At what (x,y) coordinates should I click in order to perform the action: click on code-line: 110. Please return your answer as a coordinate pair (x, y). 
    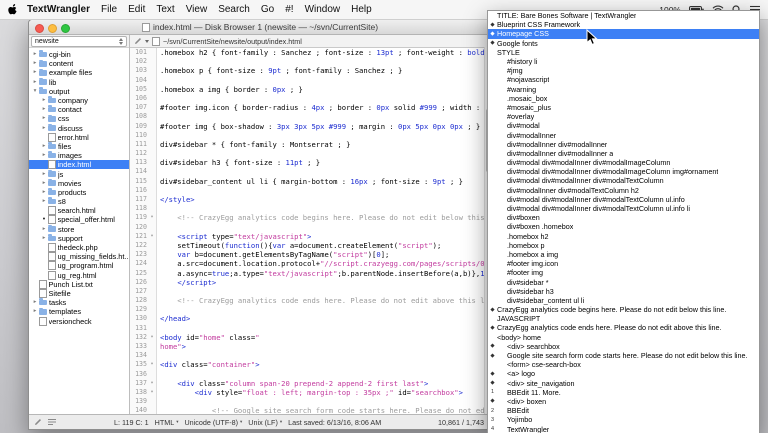
    Looking at the image, I should click on (310, 135).